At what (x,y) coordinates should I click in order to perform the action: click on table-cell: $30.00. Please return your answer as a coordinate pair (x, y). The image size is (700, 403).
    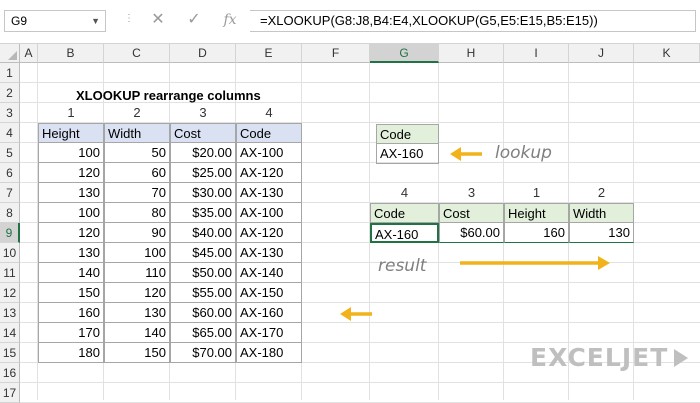
    Looking at the image, I should click on (203, 193).